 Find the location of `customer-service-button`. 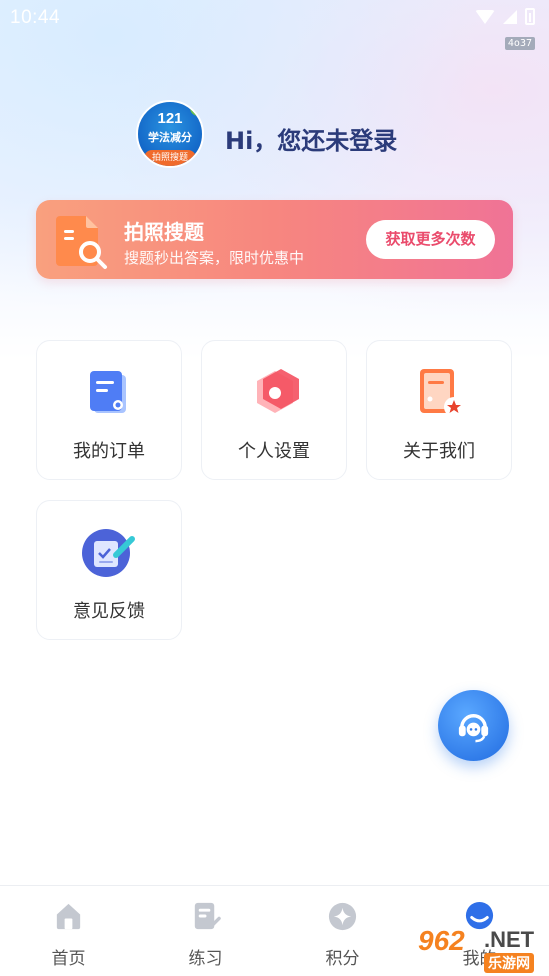

customer-service-button is located at coordinates (473, 725).